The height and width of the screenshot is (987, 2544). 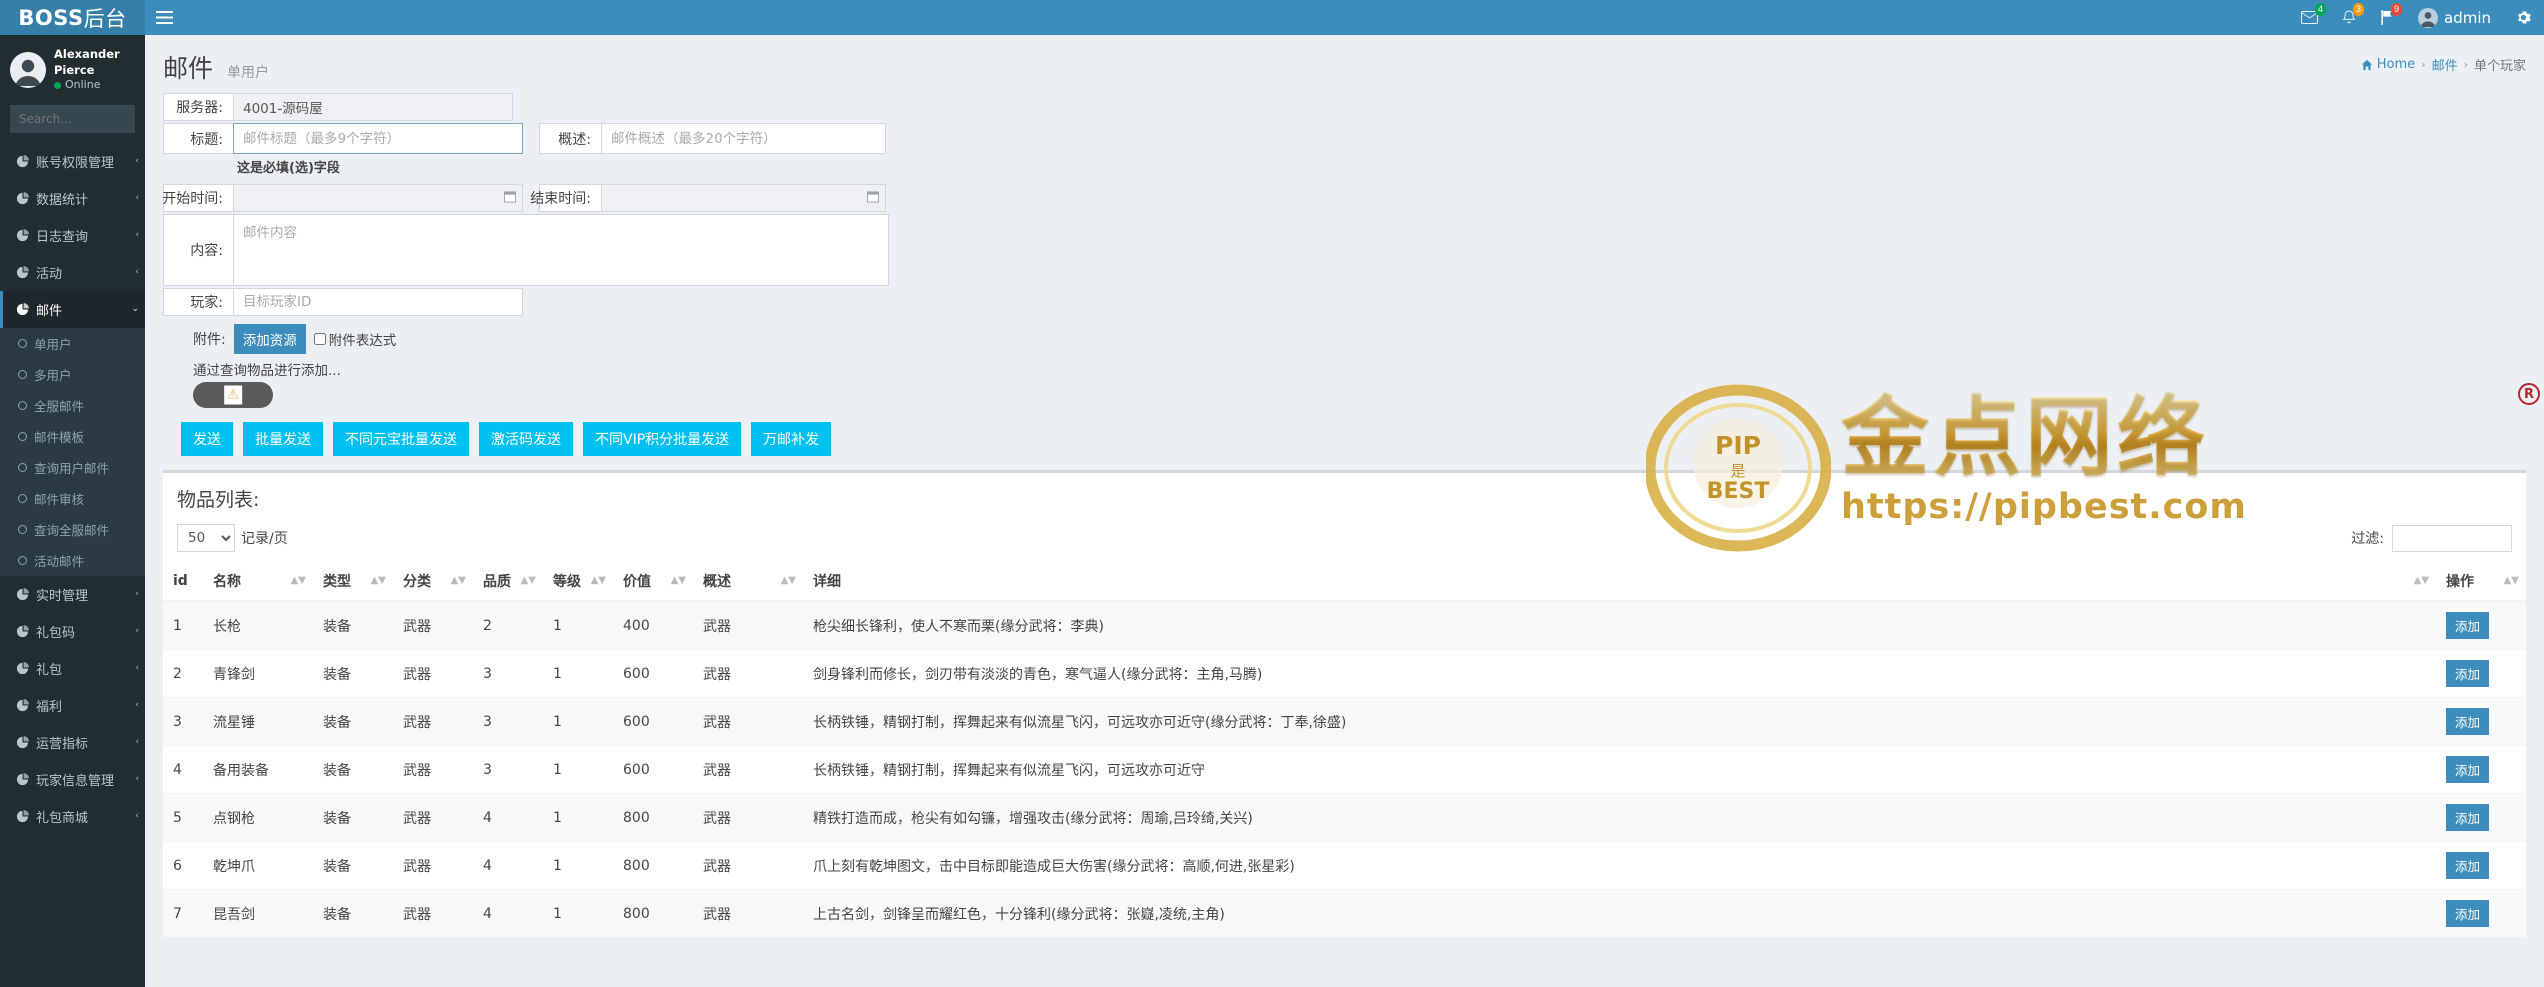 I want to click on content-textarea, so click(x=561, y=250).